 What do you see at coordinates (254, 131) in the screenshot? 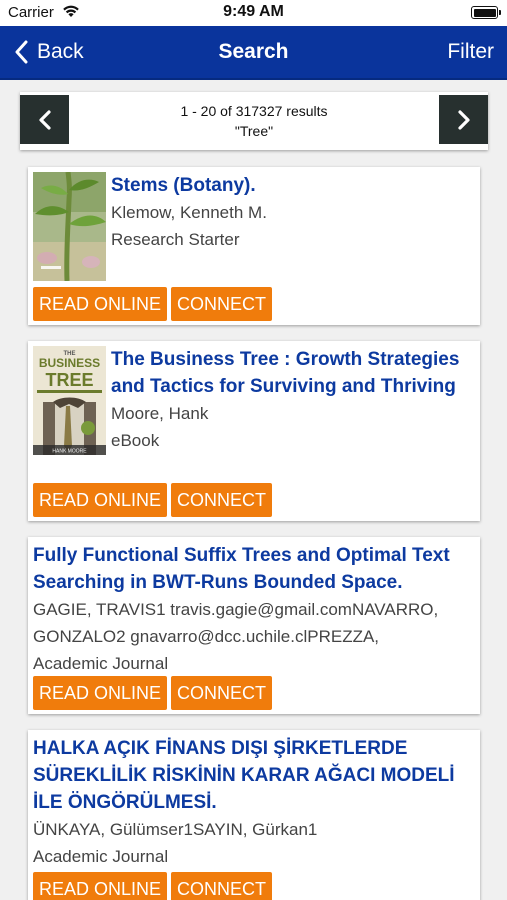
I see `search-query: "Tree"` at bounding box center [254, 131].